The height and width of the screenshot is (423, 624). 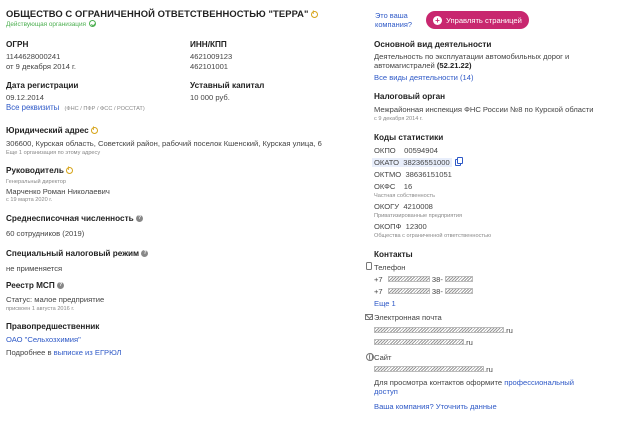 I want to click on reg-date-value: 09.12.2014, so click(x=25, y=97).